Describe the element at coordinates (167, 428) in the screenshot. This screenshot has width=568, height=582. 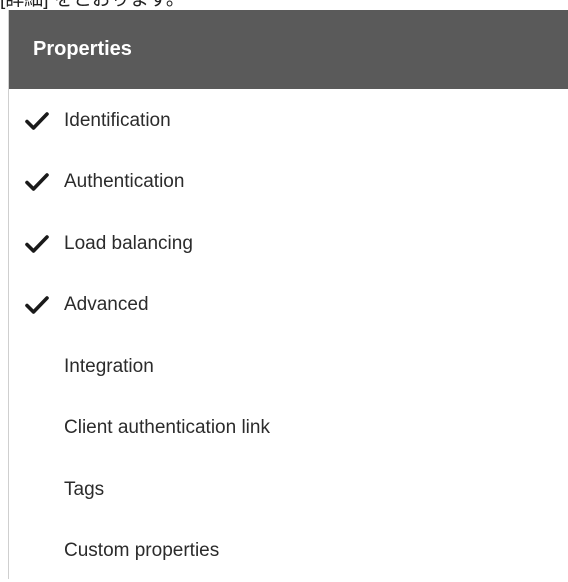
I see `nav-item-label: Client authentication link` at that location.